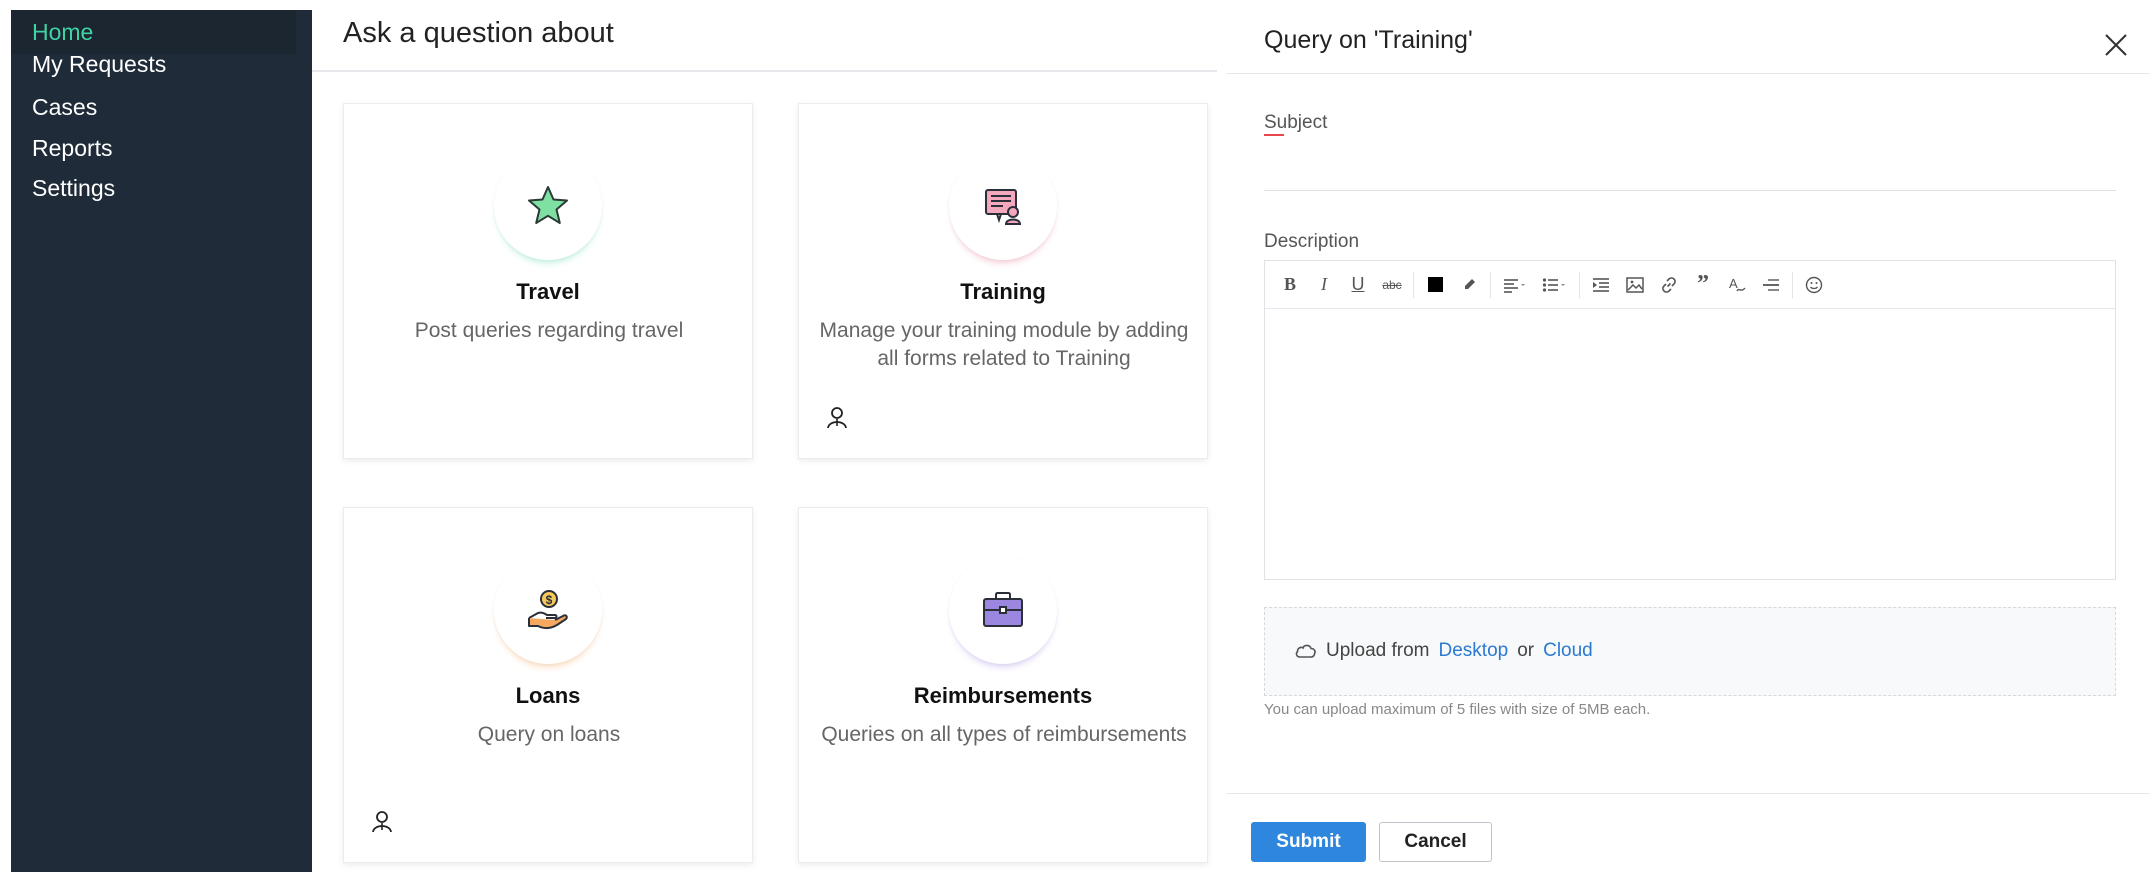  I want to click on smiley-icon, so click(1814, 284).